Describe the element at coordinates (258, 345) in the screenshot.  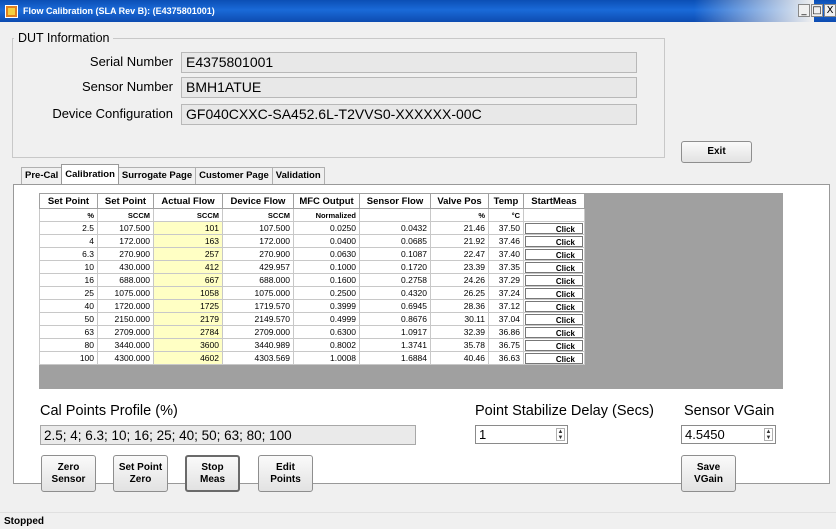
I see `table-cell: 3440.989` at that location.